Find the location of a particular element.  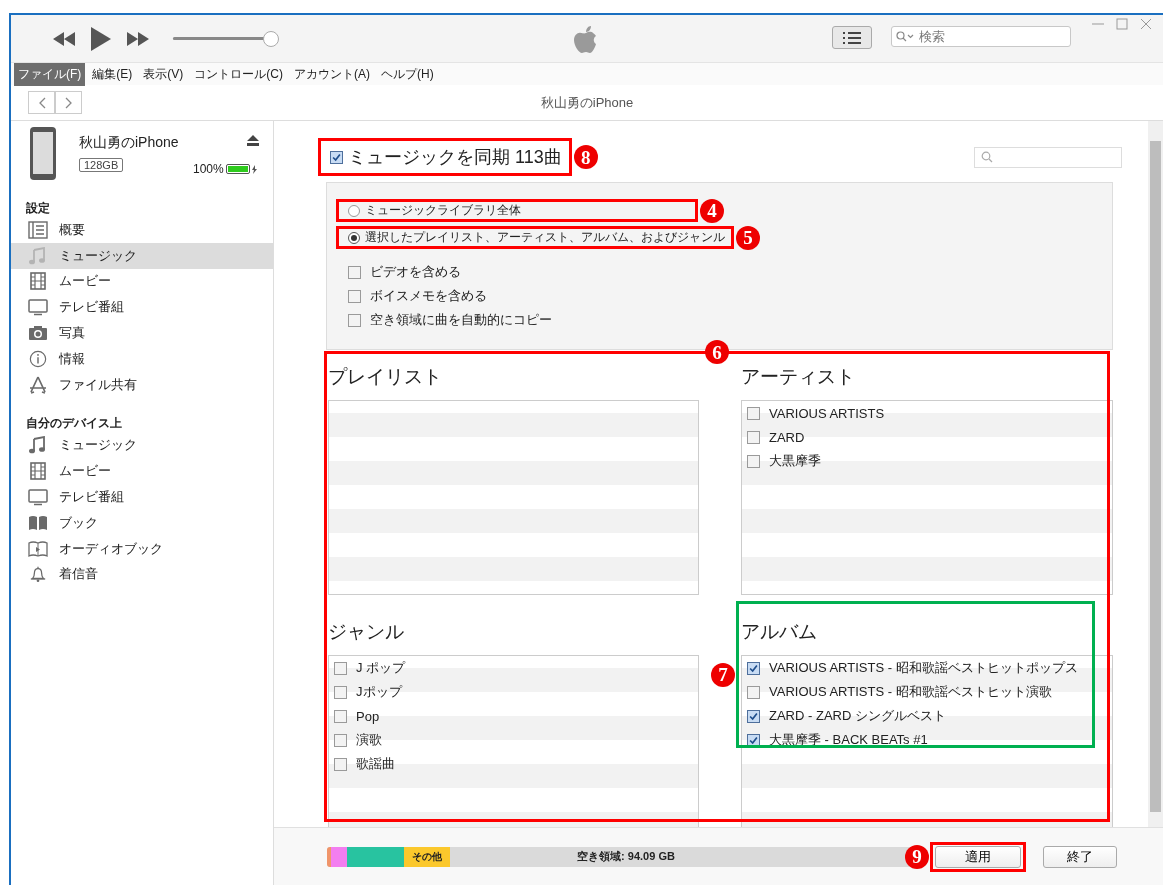

list-item: 歌謡曲 is located at coordinates (375, 764).